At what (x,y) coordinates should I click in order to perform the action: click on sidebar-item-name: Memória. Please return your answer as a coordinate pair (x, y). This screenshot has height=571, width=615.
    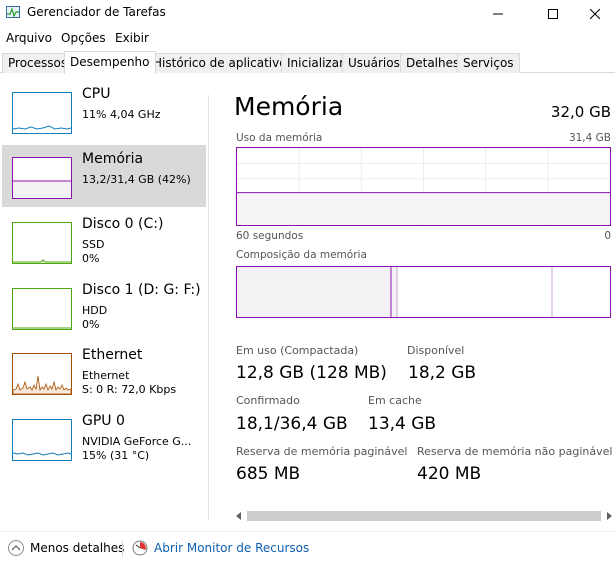
    Looking at the image, I should click on (113, 159).